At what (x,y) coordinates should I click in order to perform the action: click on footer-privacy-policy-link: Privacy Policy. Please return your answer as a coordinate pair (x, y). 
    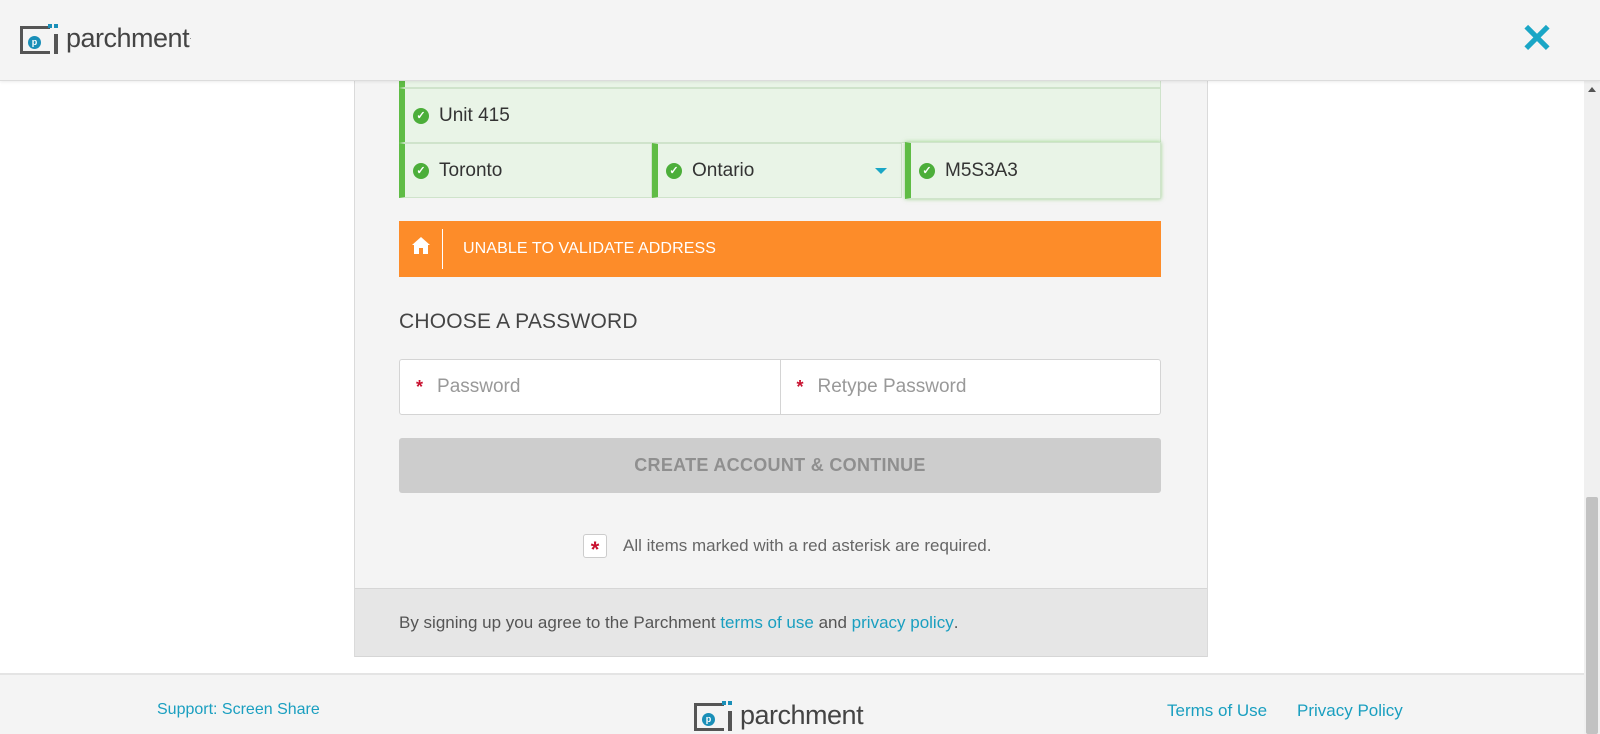
    Looking at the image, I should click on (1350, 711).